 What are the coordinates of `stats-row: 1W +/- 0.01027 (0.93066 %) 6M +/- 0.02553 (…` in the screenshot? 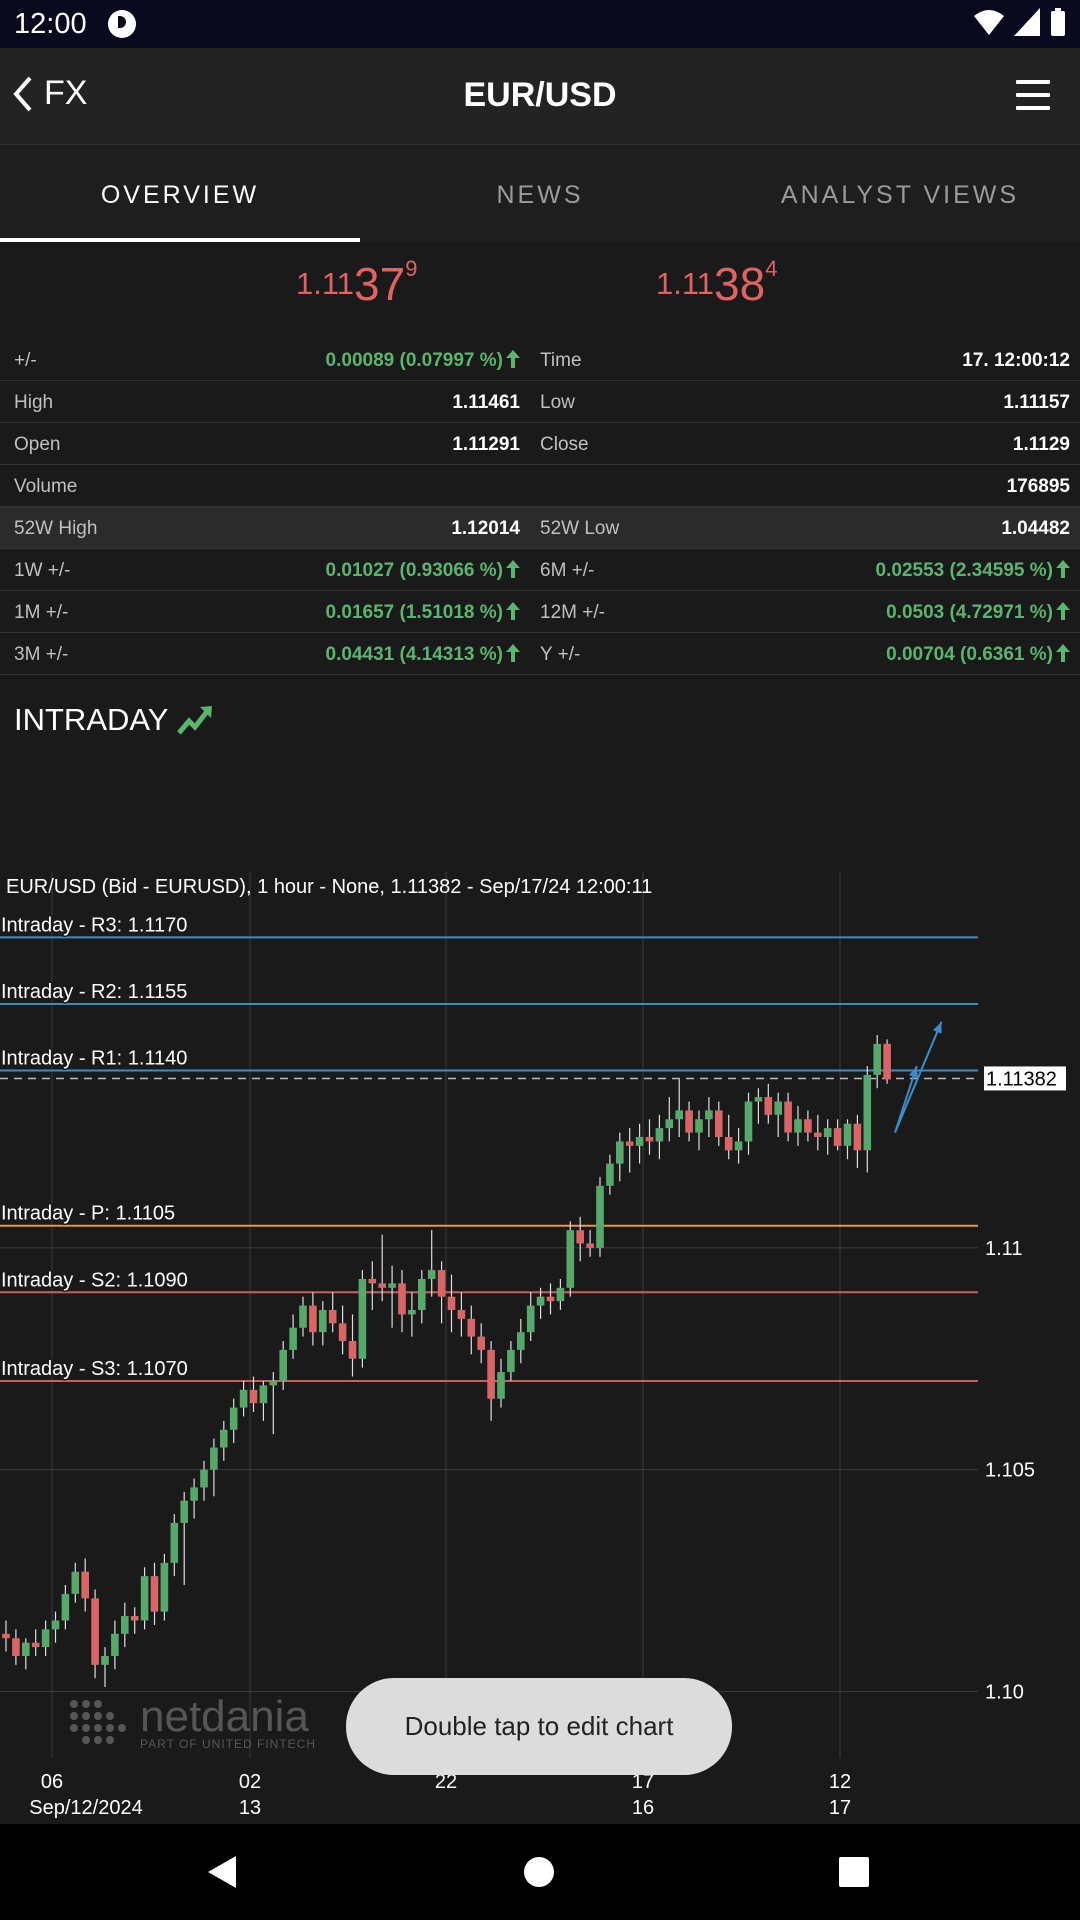 It's located at (540, 570).